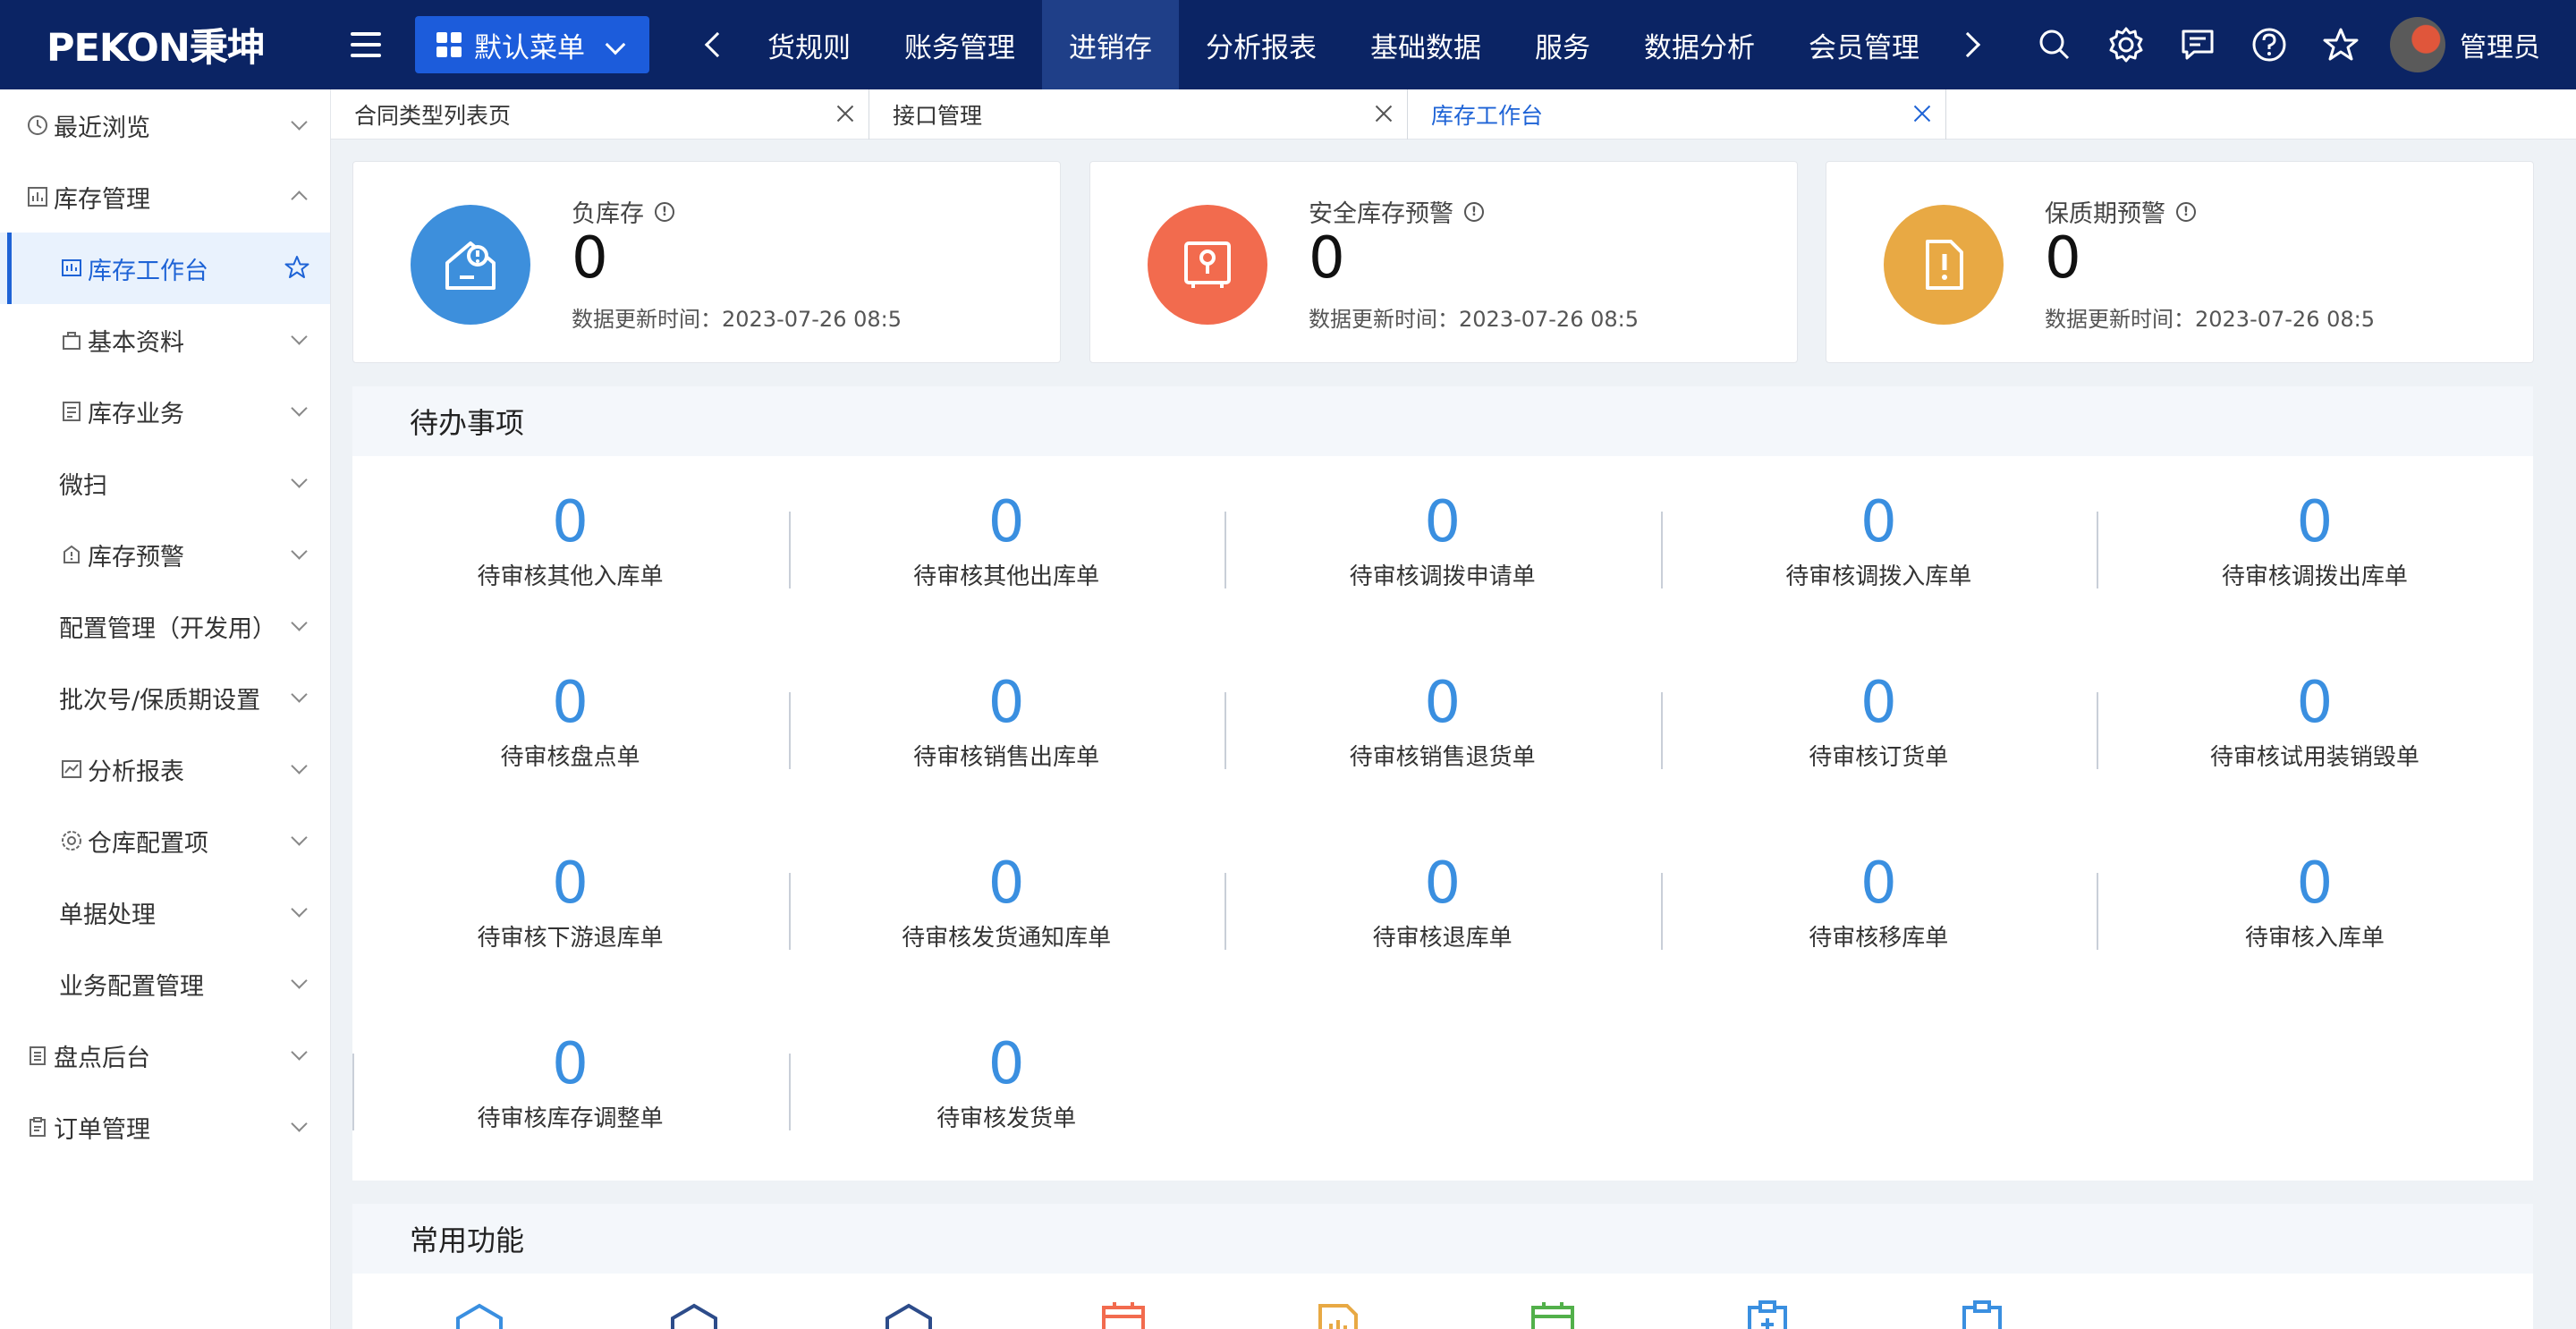 The height and width of the screenshot is (1329, 2576). I want to click on nav-item: 分析报表, so click(1261, 44).